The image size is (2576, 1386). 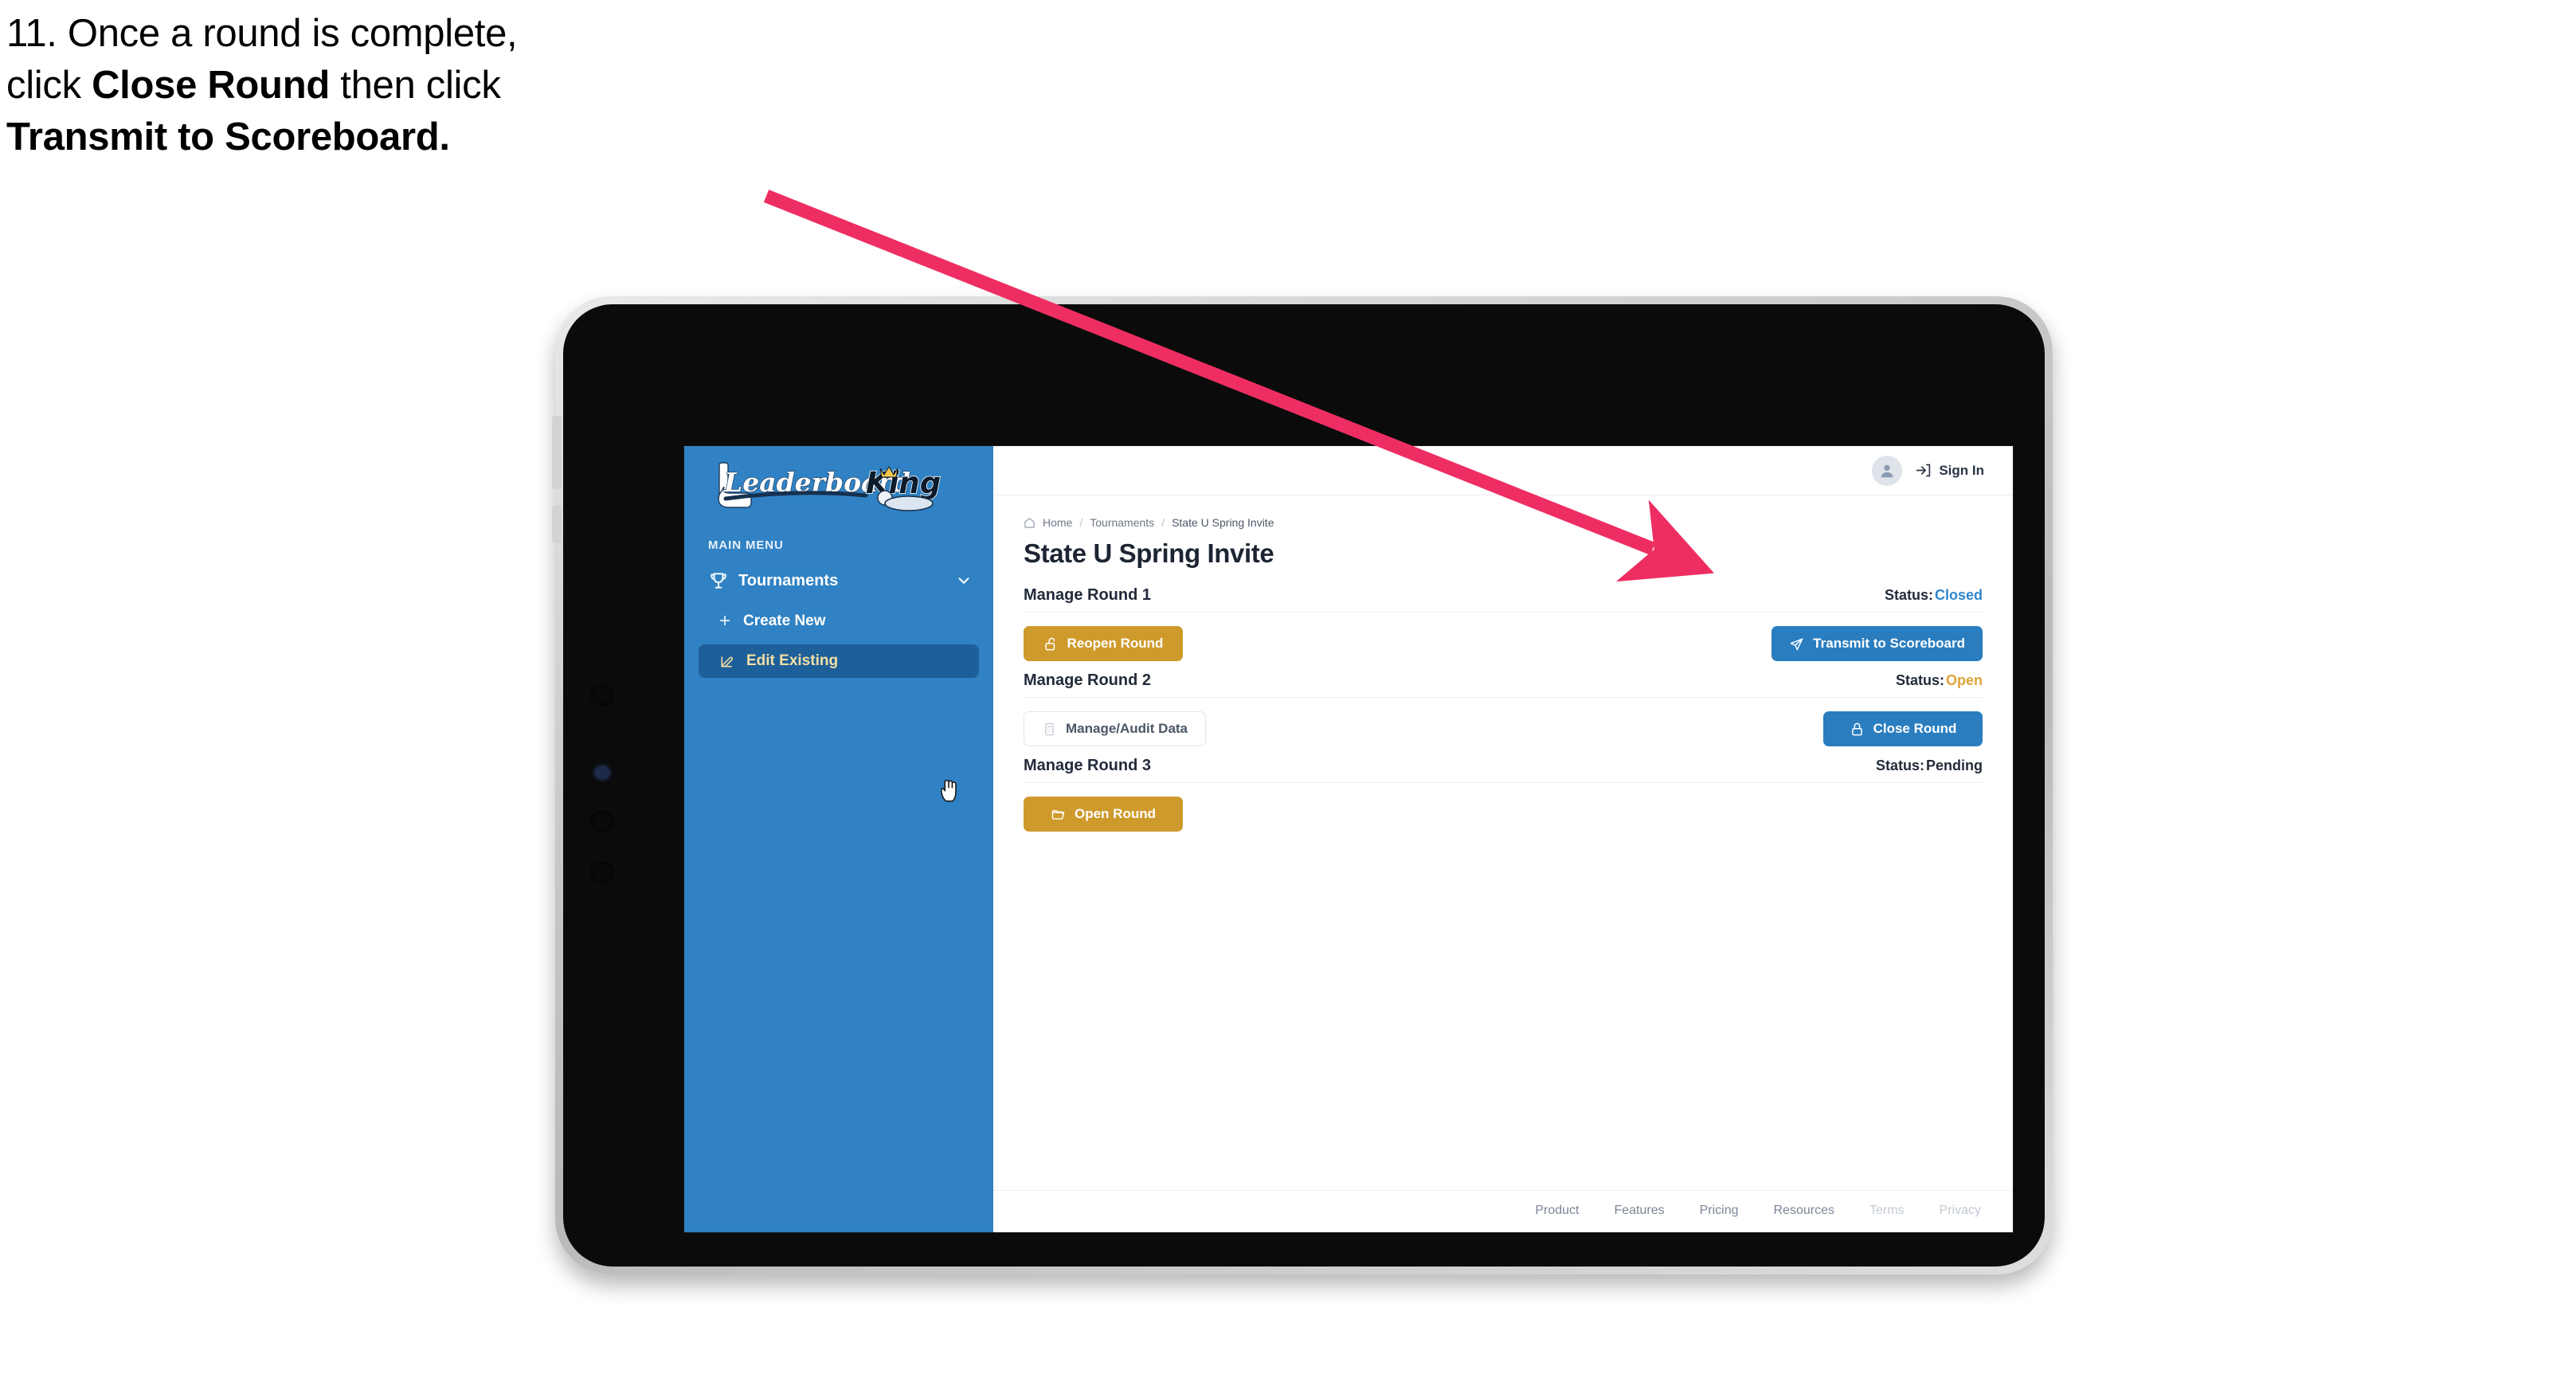 What do you see at coordinates (1503, 470) in the screenshot?
I see `top-bar: Sign In` at bounding box center [1503, 470].